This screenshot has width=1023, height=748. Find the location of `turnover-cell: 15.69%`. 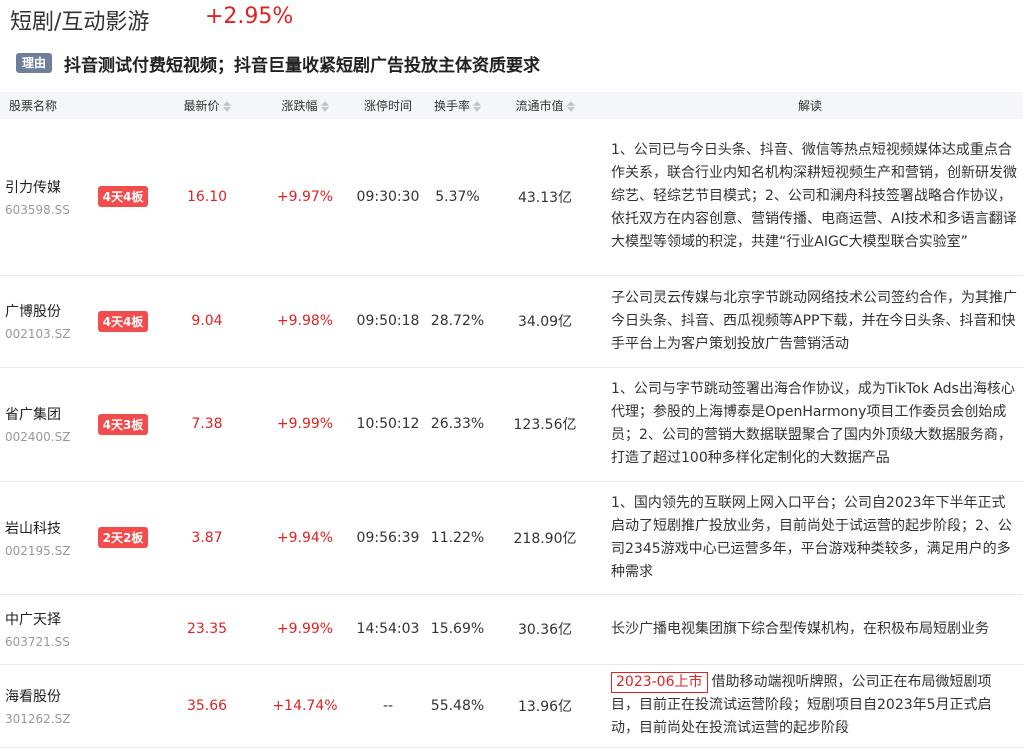

turnover-cell: 15.69% is located at coordinates (457, 629).